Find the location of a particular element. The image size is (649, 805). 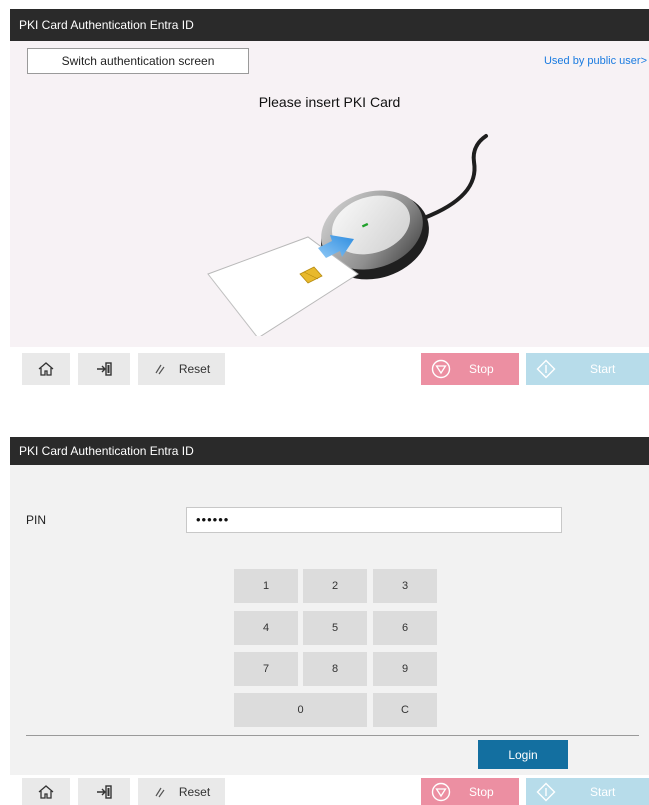

key-0: 0 is located at coordinates (300, 710).